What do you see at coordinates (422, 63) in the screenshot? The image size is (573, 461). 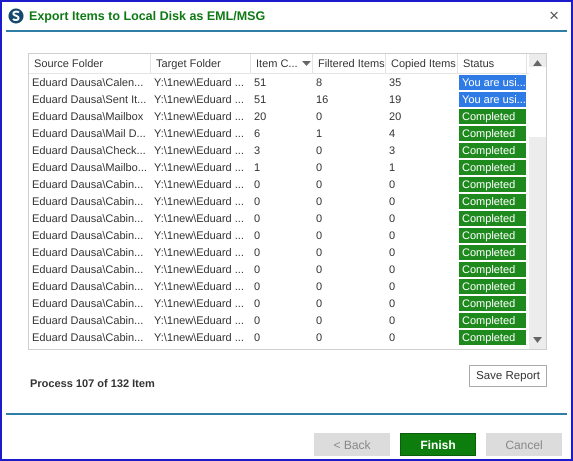 I see `column-header: Copied Items` at bounding box center [422, 63].